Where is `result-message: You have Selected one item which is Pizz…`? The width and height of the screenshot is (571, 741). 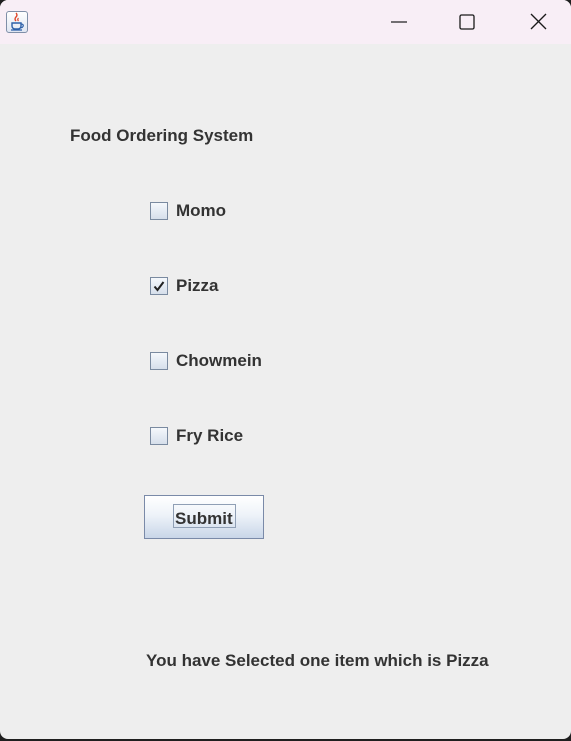
result-message: You have Selected one item which is Pizz… is located at coordinates (317, 660).